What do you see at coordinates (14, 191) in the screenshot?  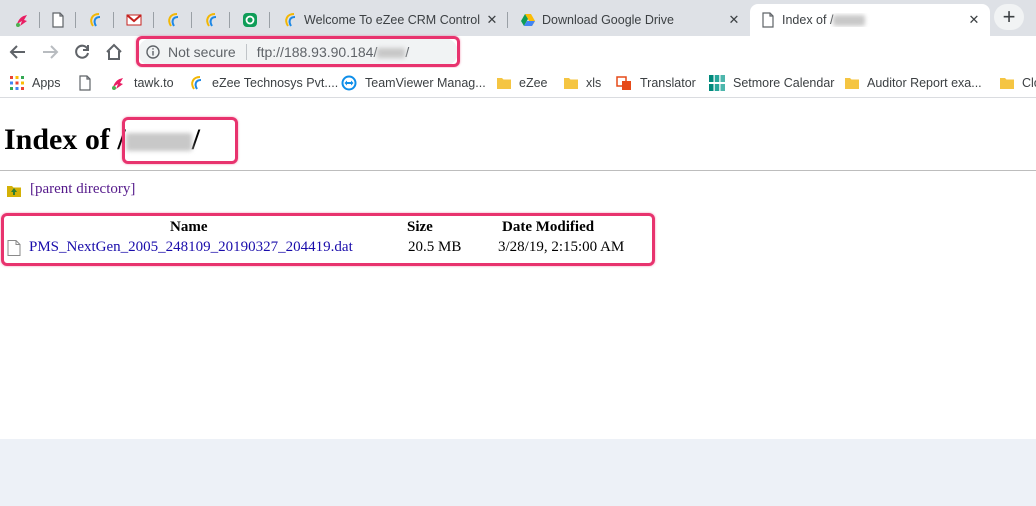 I see `up-folder-icon` at bounding box center [14, 191].